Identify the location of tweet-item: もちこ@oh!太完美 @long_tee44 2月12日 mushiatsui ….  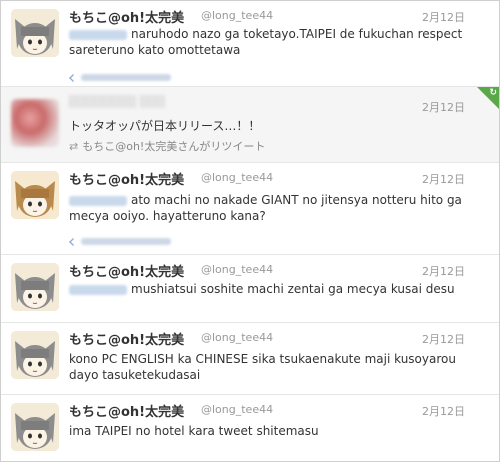
(250, 289).